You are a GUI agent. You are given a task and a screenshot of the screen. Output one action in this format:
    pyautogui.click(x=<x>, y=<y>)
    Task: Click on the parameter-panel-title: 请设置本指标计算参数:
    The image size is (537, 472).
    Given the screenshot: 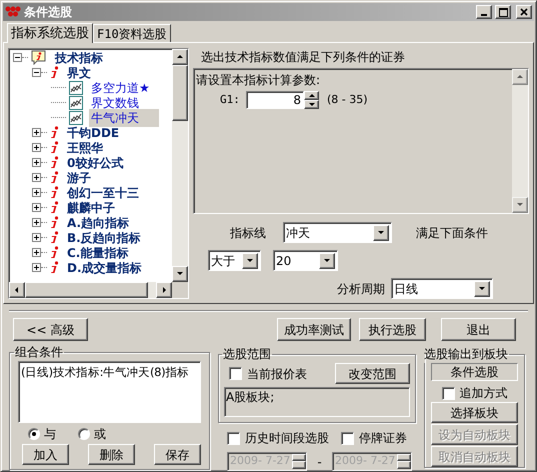 What is the action you would take?
    pyautogui.click(x=259, y=80)
    